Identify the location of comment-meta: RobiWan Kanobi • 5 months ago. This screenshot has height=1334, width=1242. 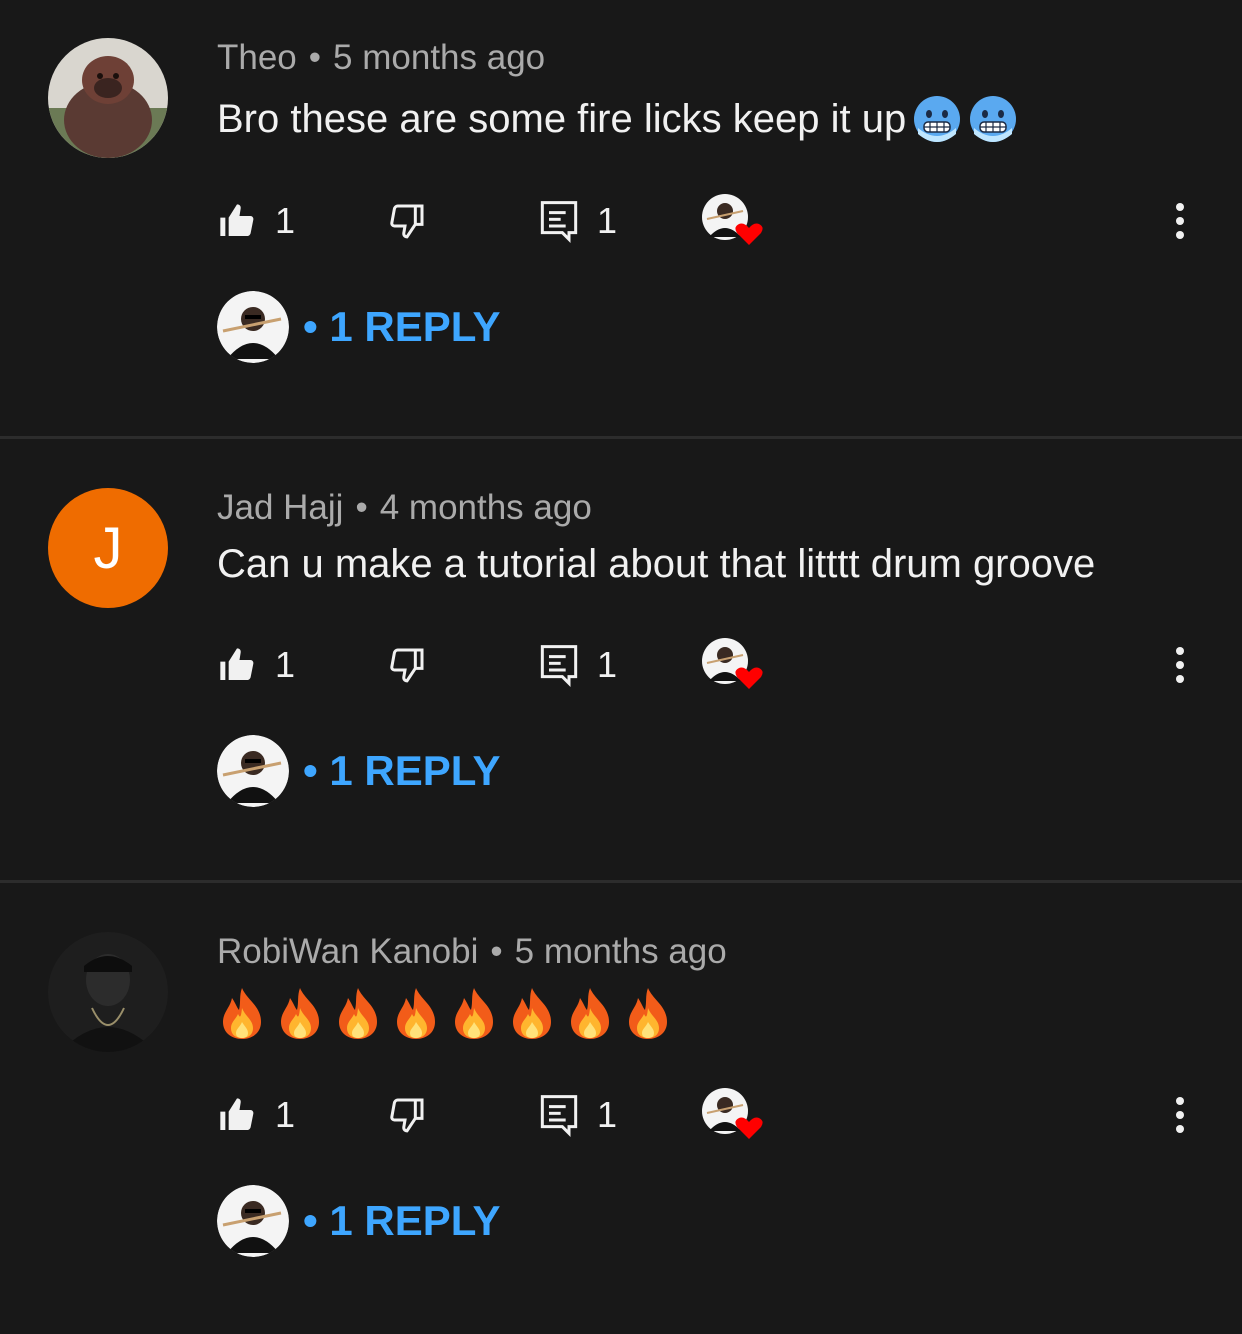
(472, 952).